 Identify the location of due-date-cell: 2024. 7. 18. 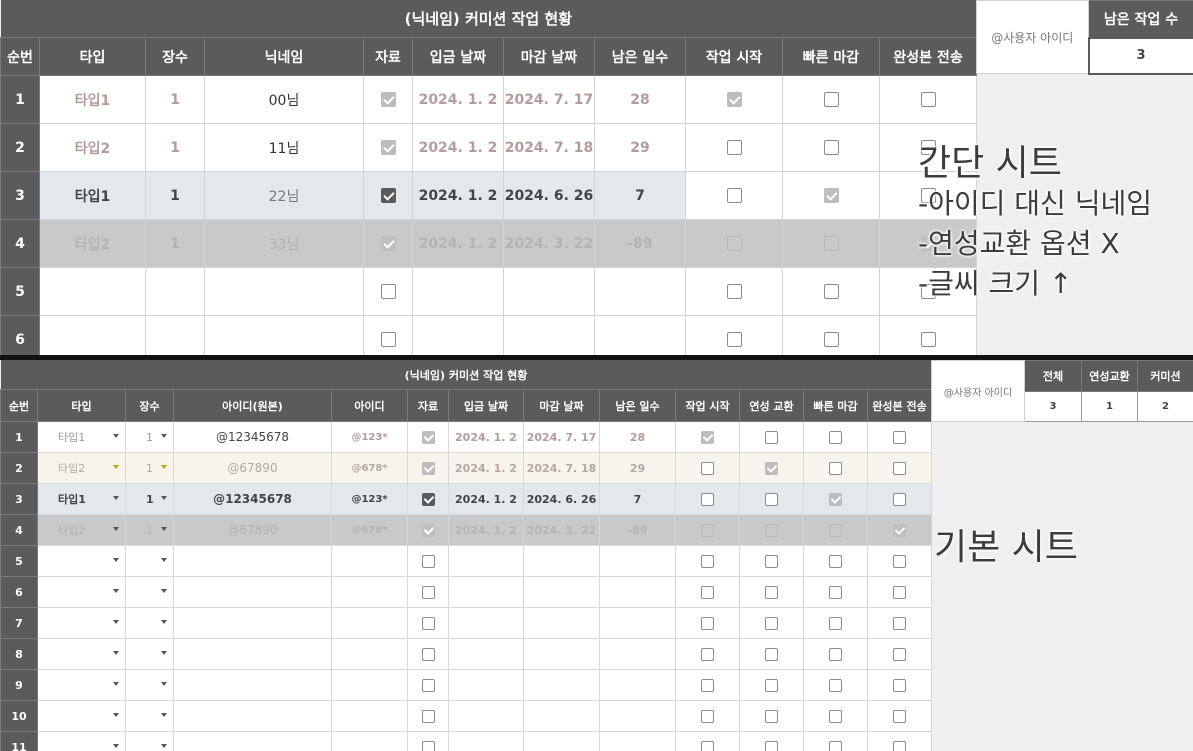
(549, 147).